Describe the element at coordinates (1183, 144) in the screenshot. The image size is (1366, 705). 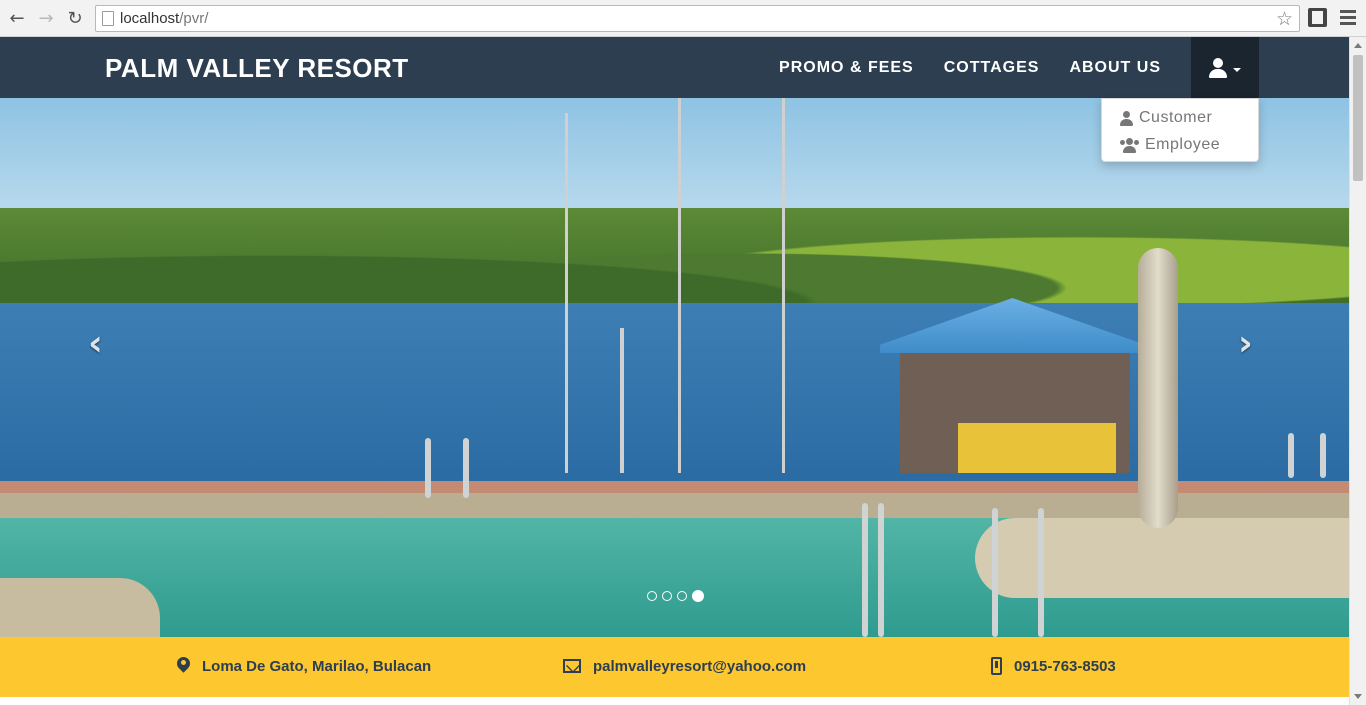
I see `dropdown-item-label: Employee` at that location.